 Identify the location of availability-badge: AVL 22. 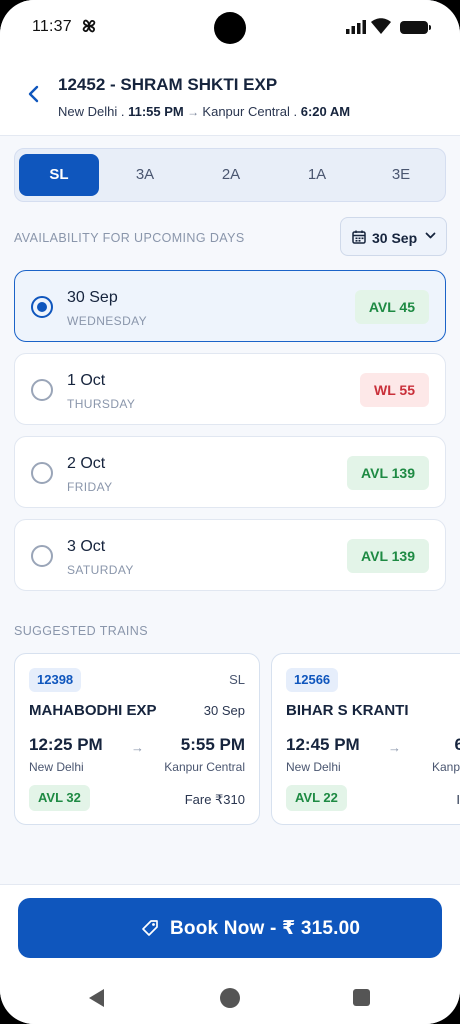
(316, 798).